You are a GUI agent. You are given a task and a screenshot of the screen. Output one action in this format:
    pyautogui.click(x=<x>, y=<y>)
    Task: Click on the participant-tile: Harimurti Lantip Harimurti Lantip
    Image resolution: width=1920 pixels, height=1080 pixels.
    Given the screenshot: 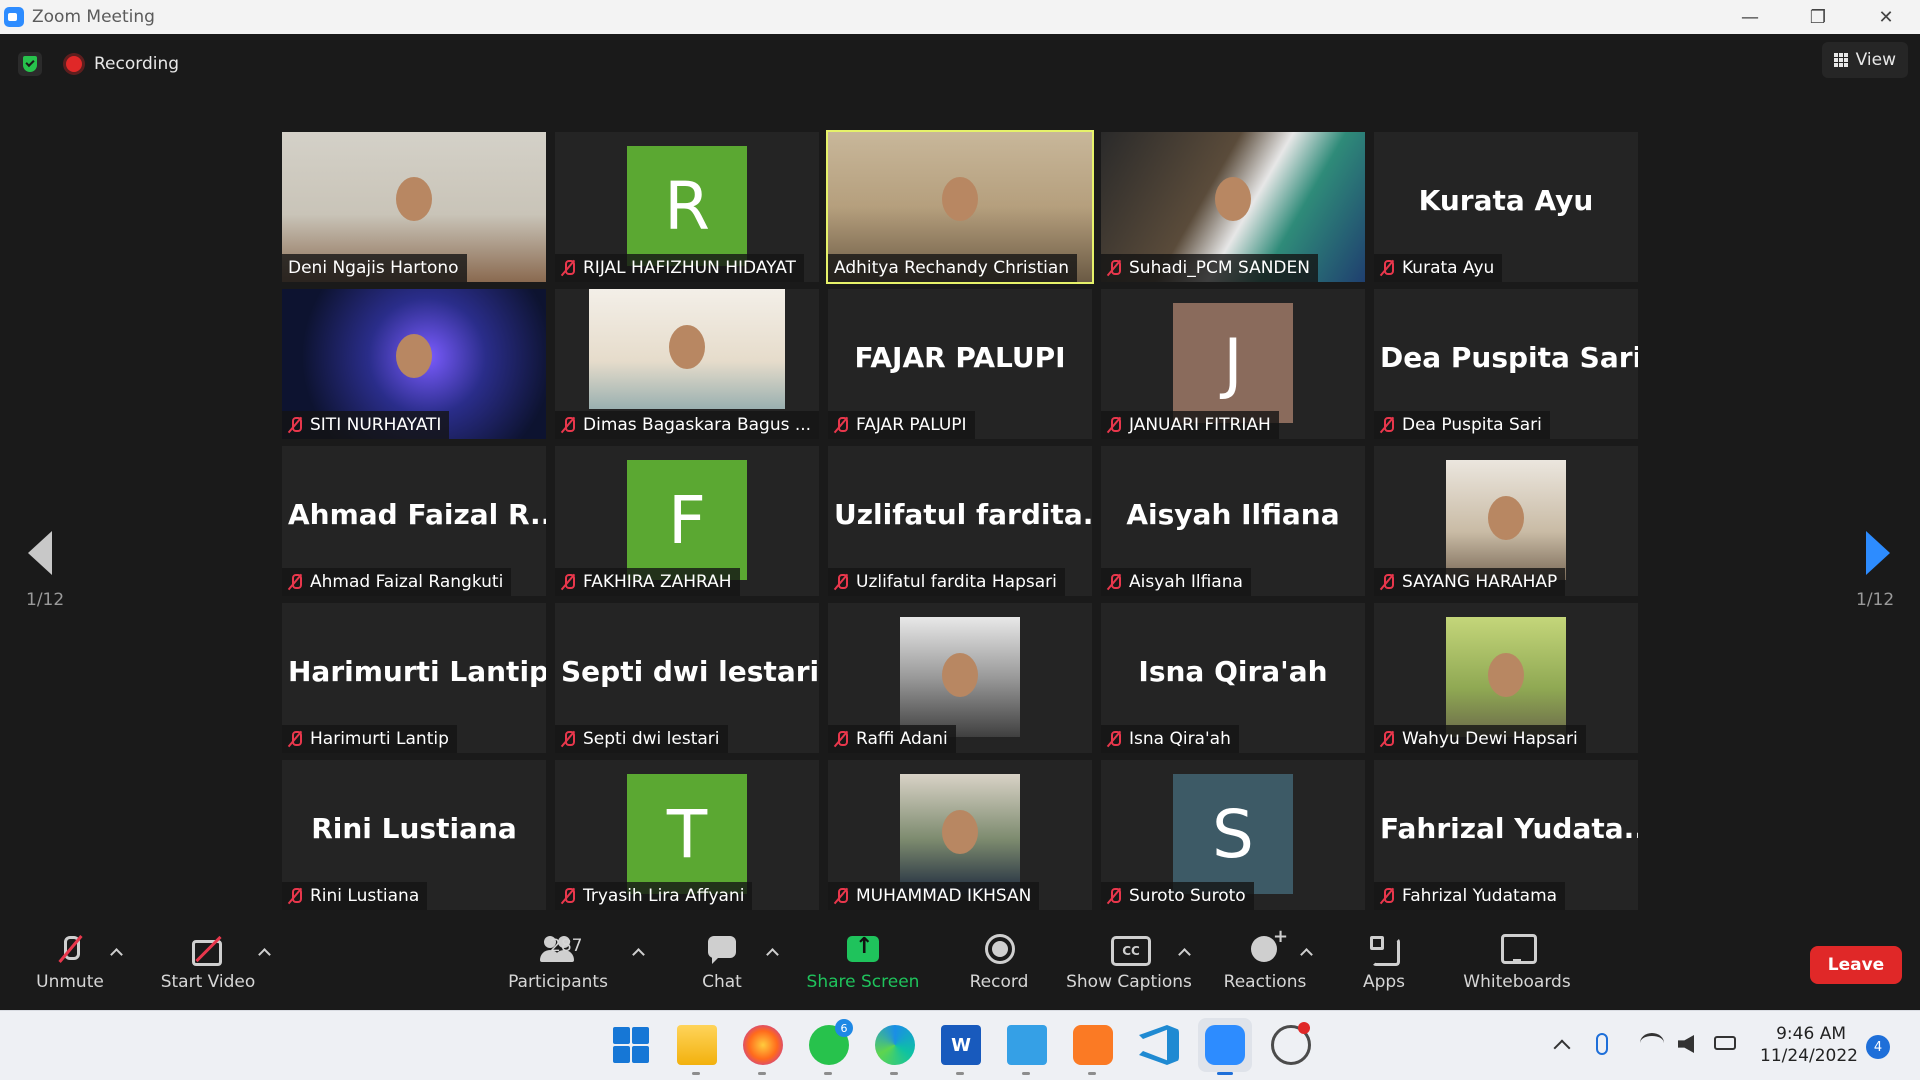 What is the action you would take?
    pyautogui.click(x=414, y=678)
    